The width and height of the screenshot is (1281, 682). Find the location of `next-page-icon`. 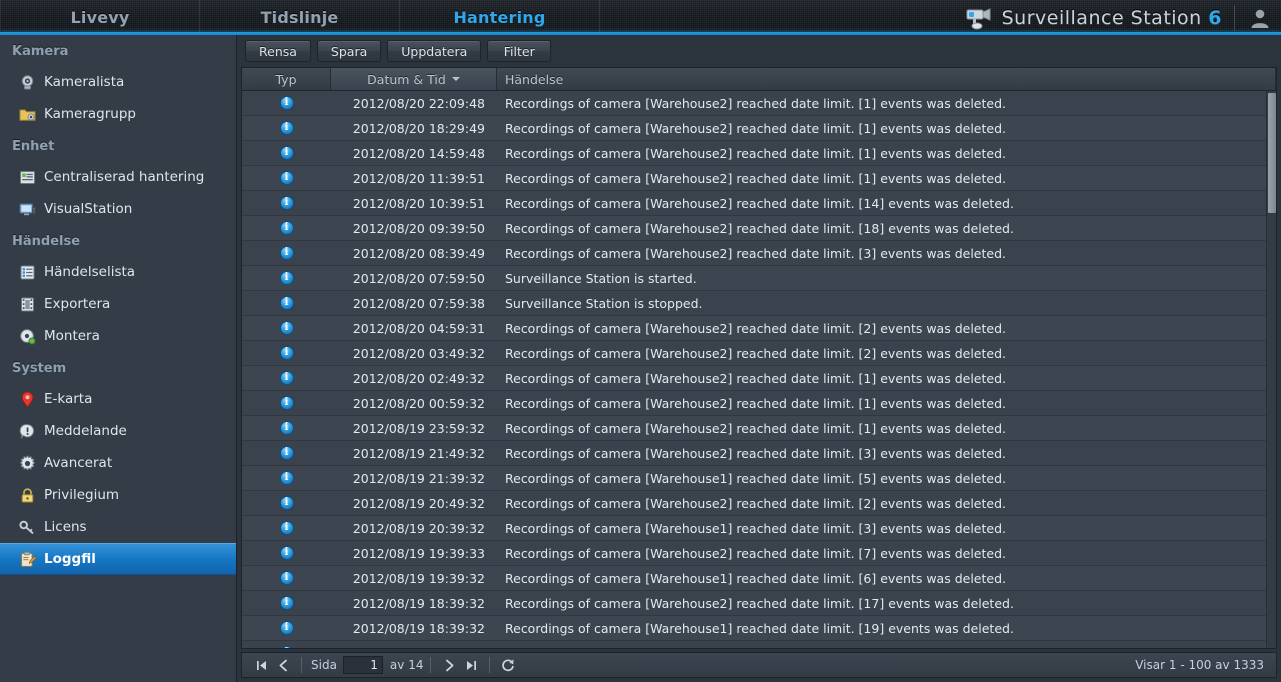

next-page-icon is located at coordinates (449, 665).